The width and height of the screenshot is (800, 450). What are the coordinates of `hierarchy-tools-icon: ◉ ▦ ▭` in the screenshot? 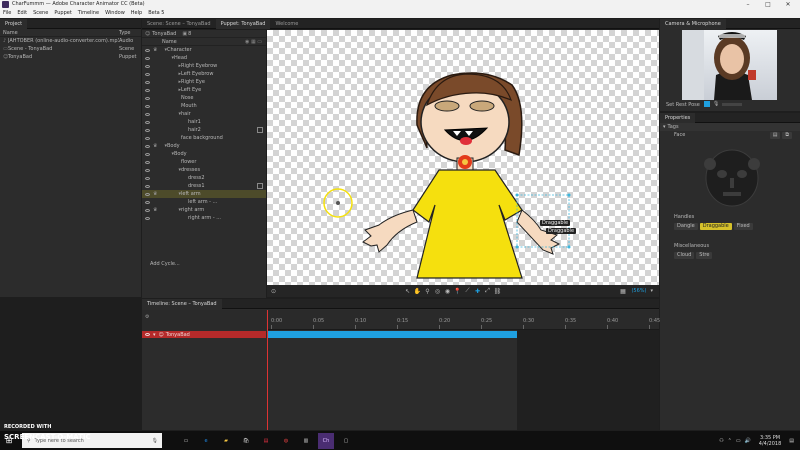 It's located at (253, 42).